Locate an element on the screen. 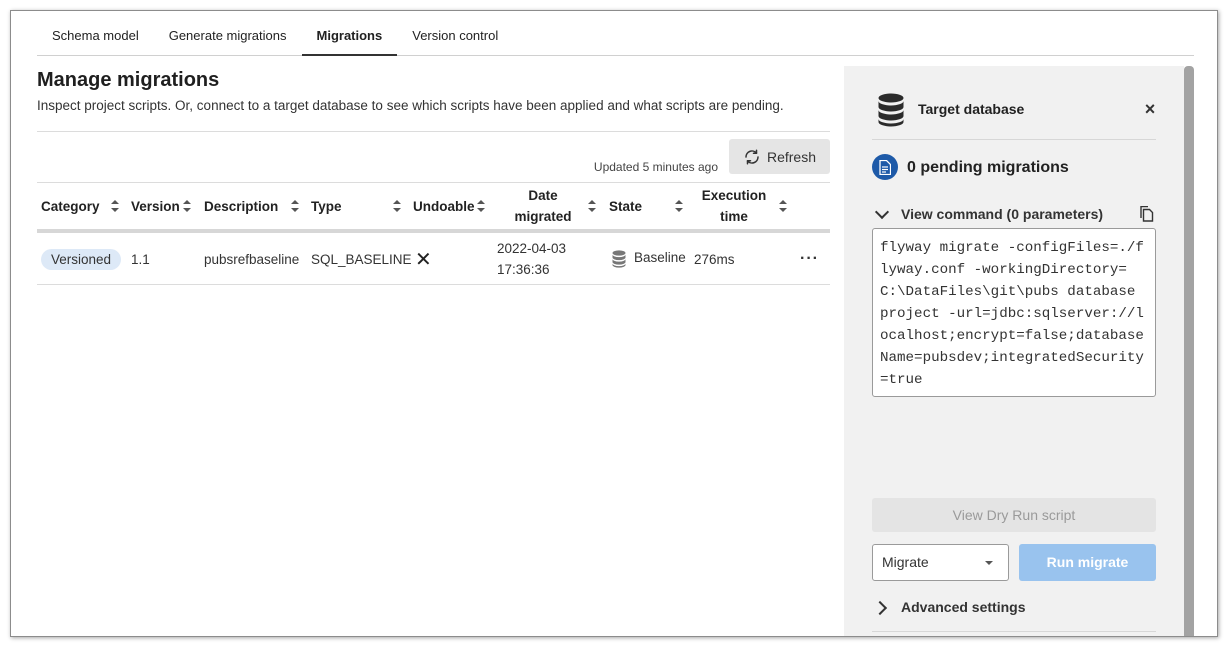 This screenshot has height=647, width=1227. panel-title: Target database is located at coordinates (971, 109).